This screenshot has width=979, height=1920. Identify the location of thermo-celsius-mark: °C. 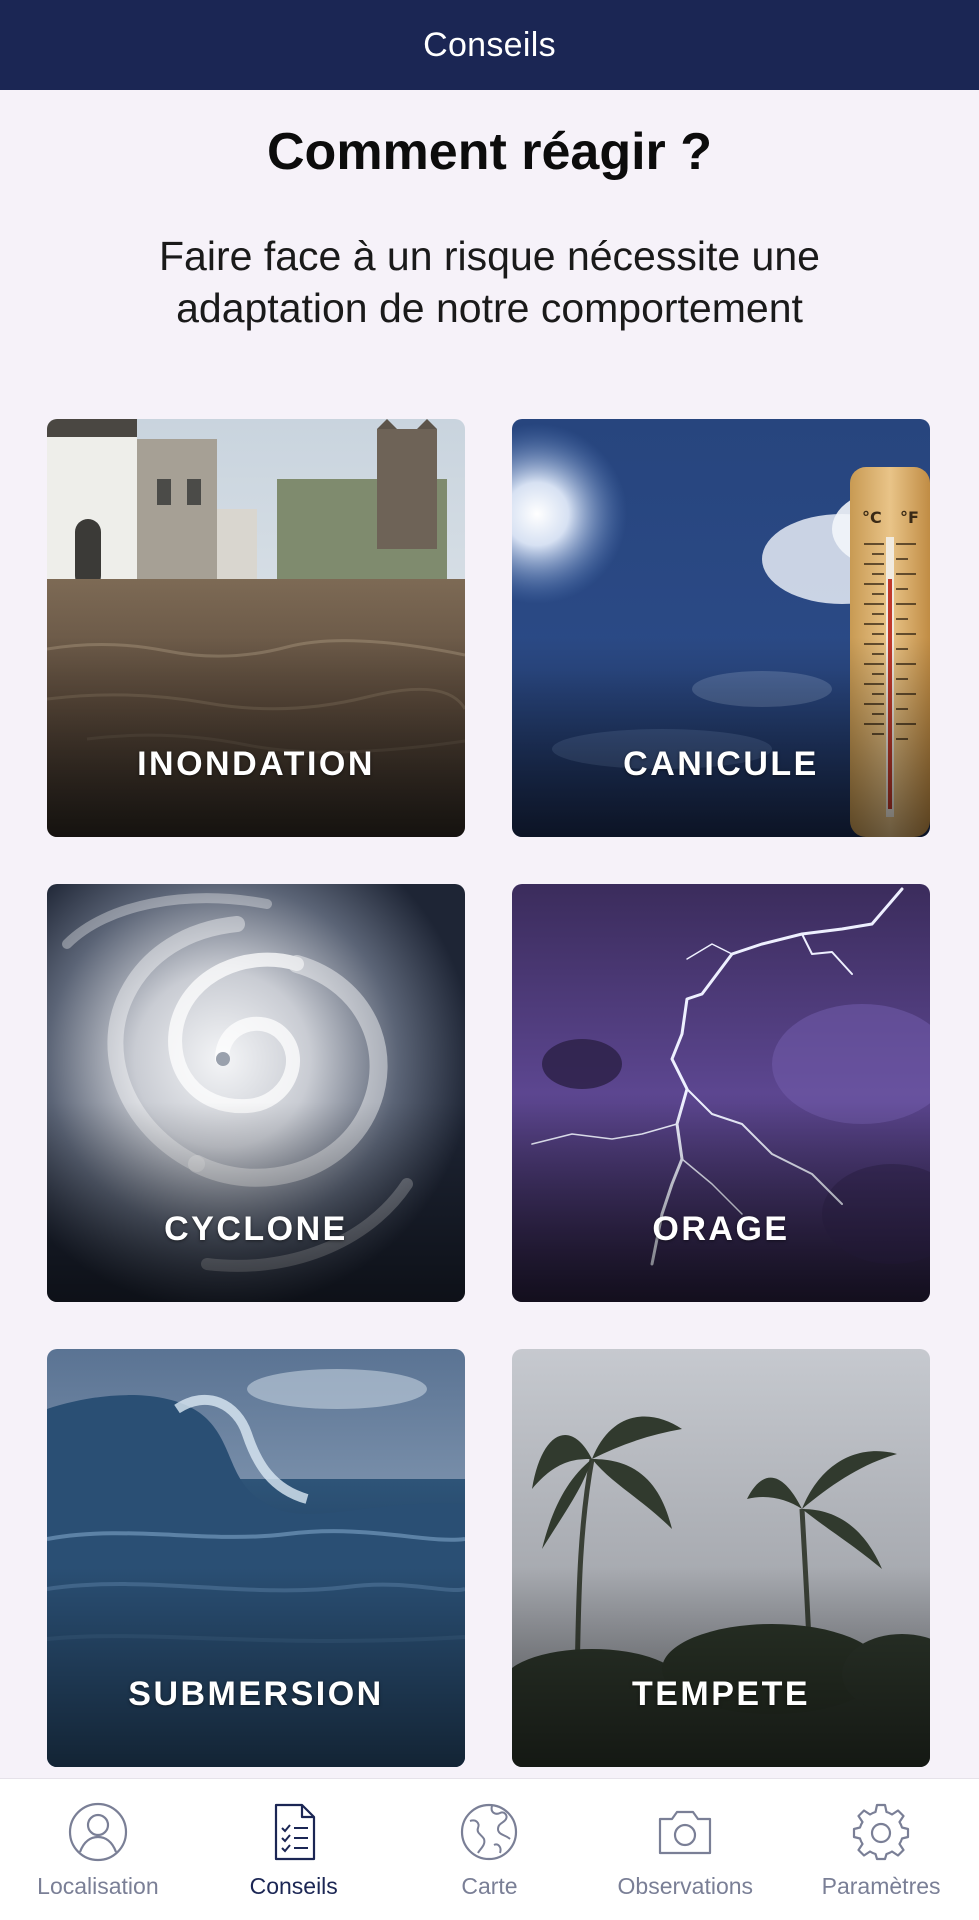
(872, 517).